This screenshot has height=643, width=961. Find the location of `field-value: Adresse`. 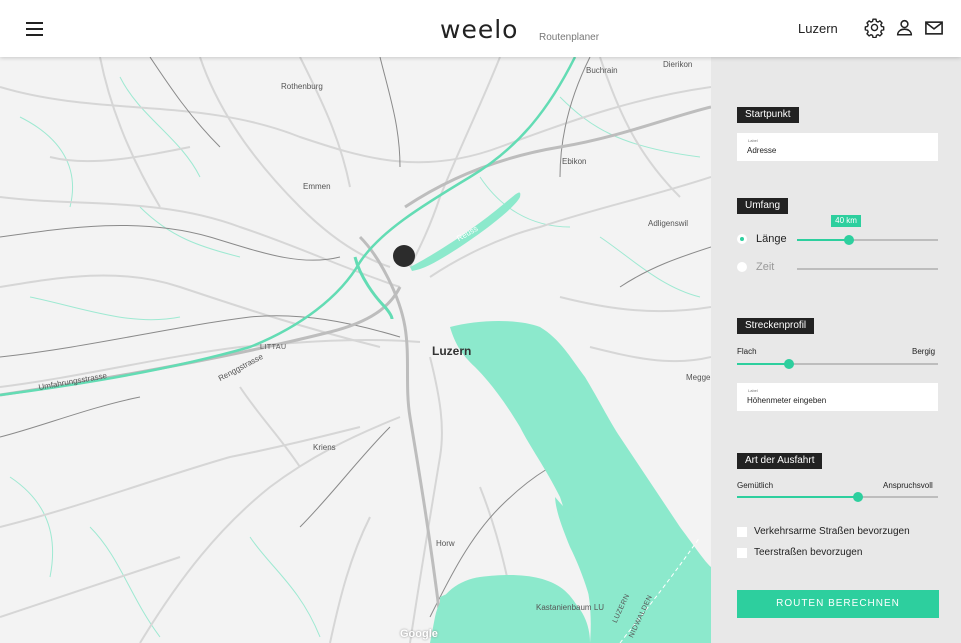

field-value: Adresse is located at coordinates (762, 150).